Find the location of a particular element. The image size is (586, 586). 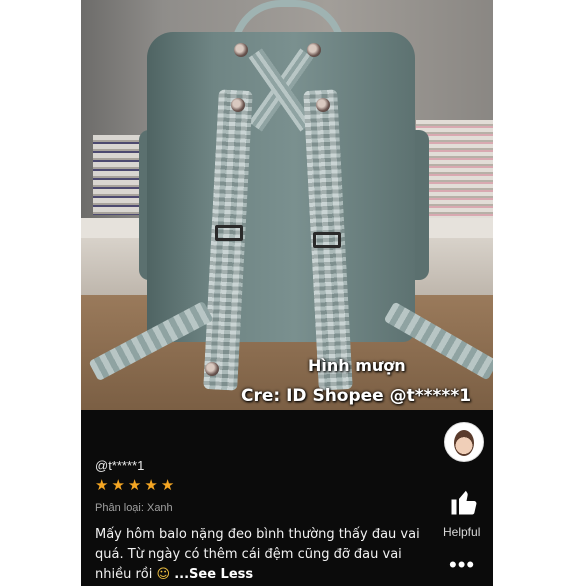

photo-caption-credit: Cre: ID Shopee @t*****1 is located at coordinates (356, 396).